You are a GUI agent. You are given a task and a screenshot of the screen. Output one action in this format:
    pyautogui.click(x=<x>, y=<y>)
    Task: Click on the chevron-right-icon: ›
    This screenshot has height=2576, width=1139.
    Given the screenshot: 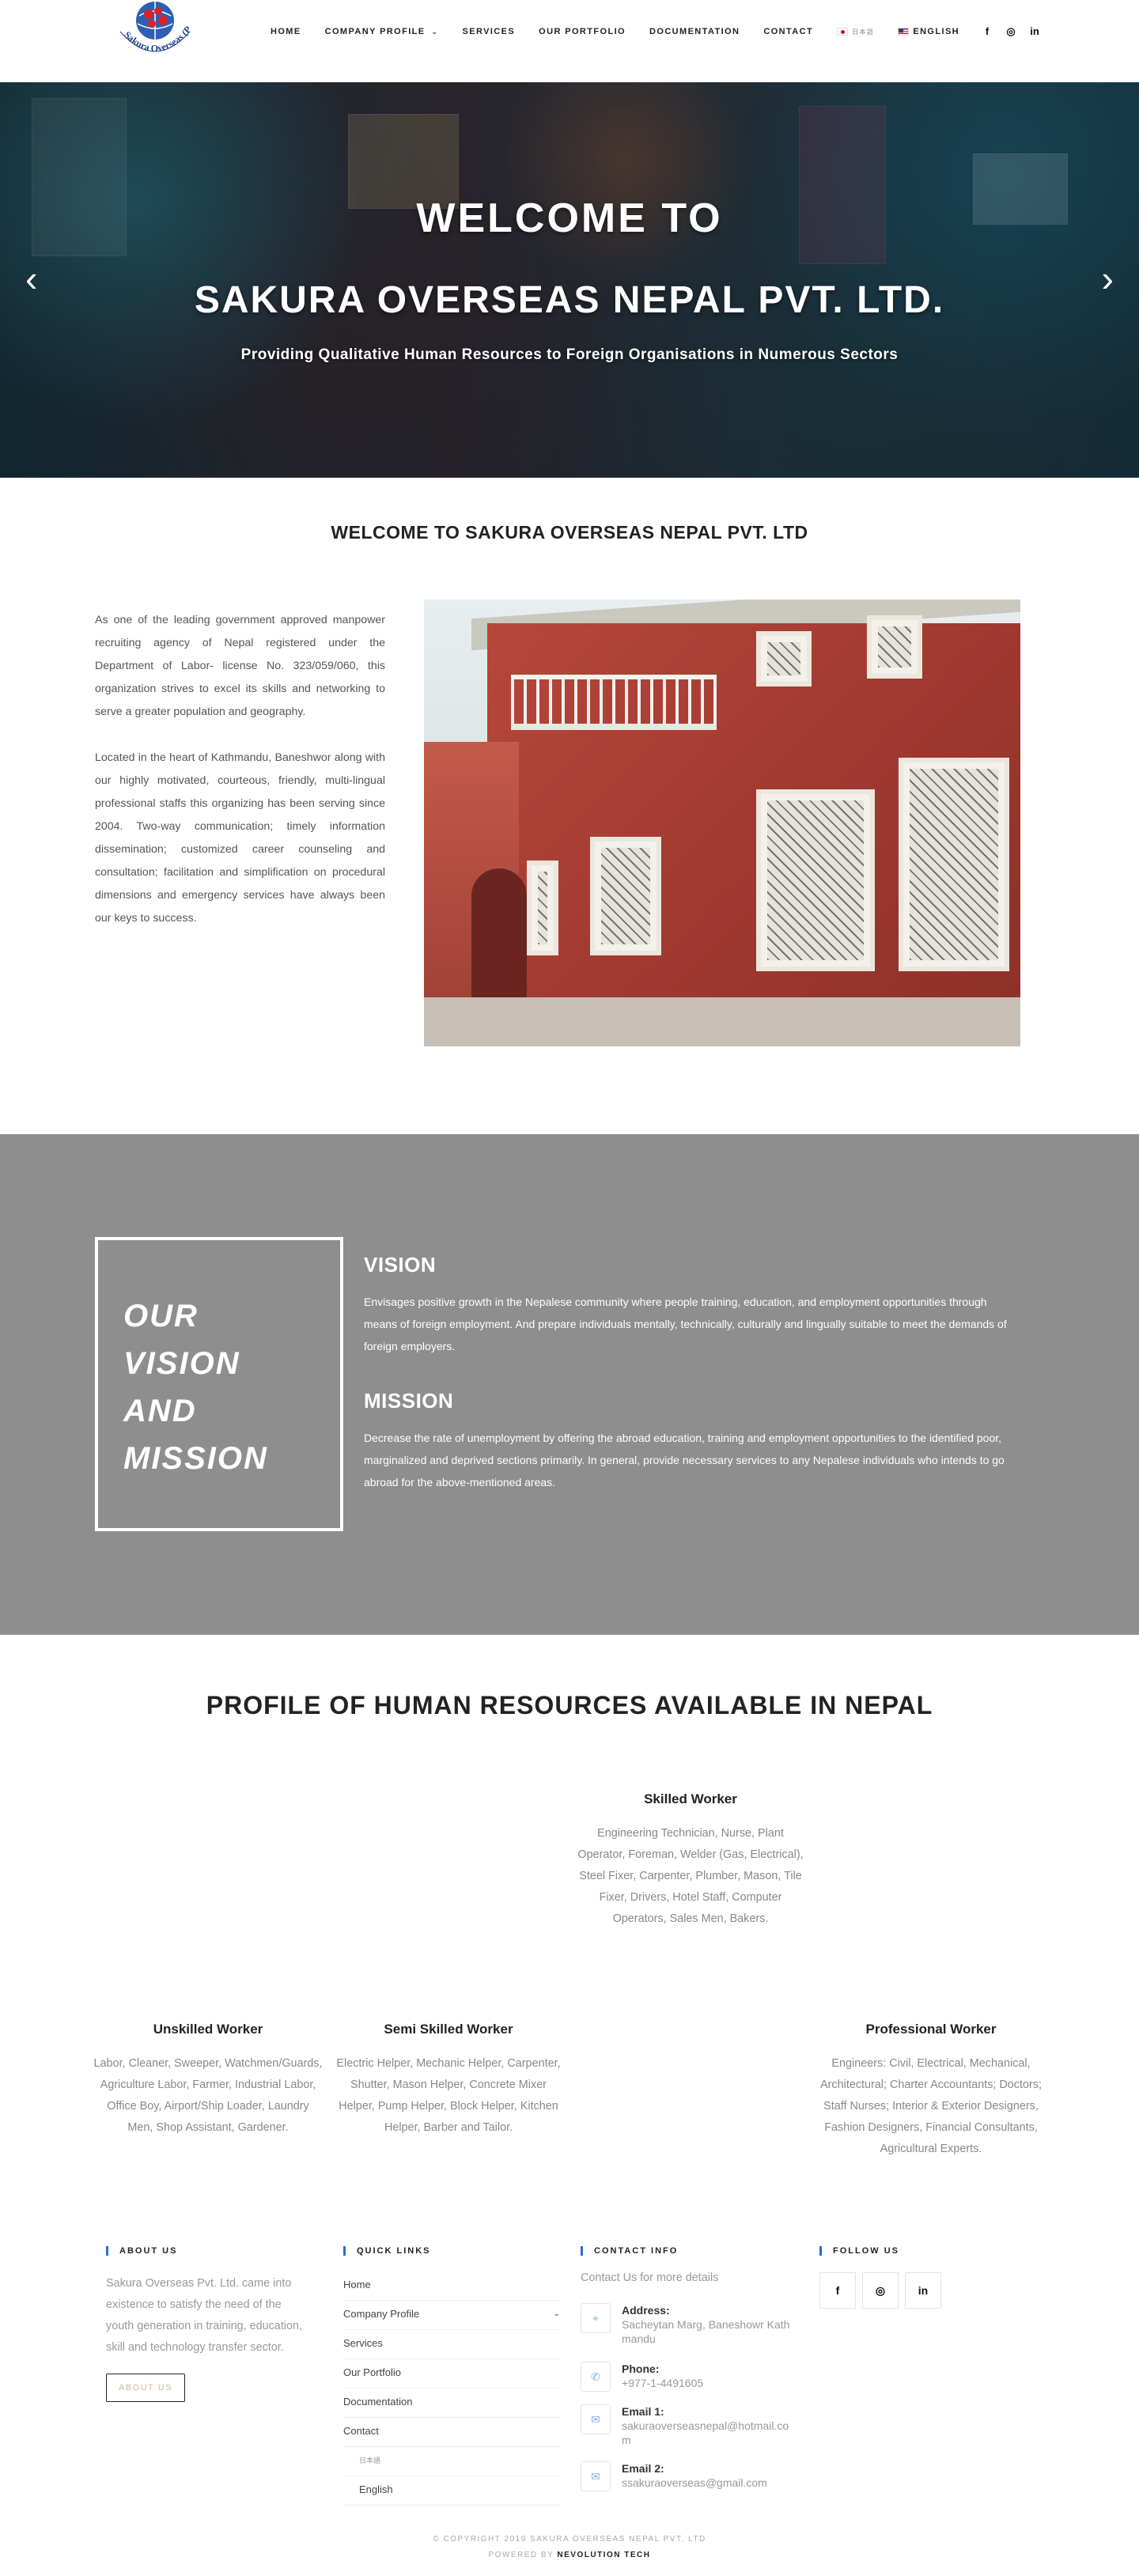 What is the action you would take?
    pyautogui.click(x=1108, y=278)
    